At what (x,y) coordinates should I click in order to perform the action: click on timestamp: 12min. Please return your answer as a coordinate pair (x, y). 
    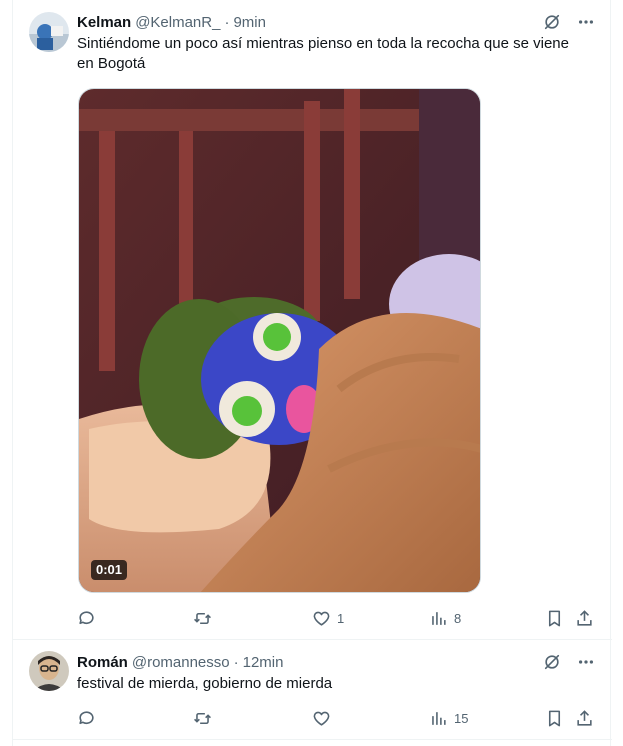
    Looking at the image, I should click on (263, 662).